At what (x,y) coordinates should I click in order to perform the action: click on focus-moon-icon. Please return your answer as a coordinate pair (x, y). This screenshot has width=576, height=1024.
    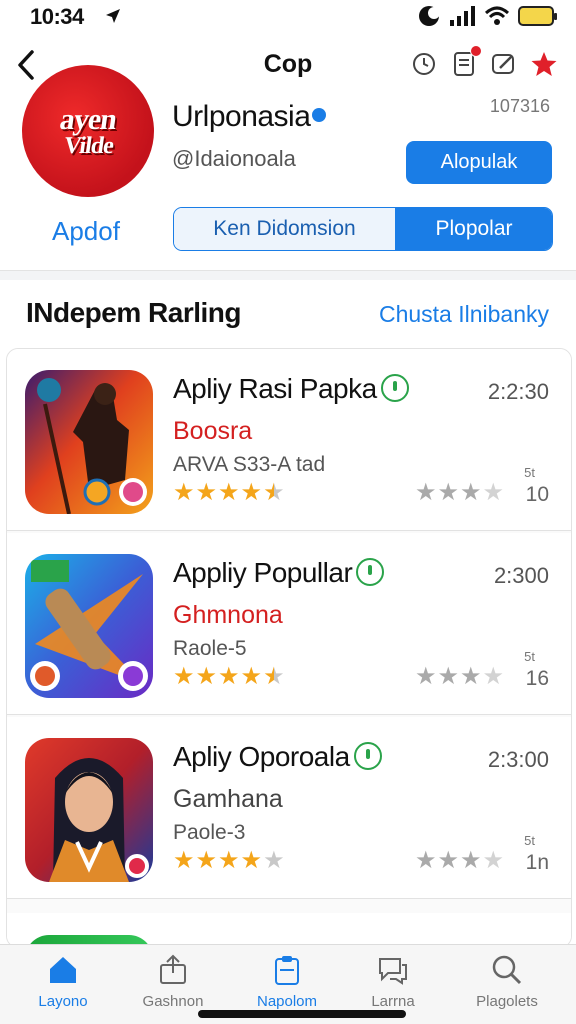
    Looking at the image, I should click on (429, 16).